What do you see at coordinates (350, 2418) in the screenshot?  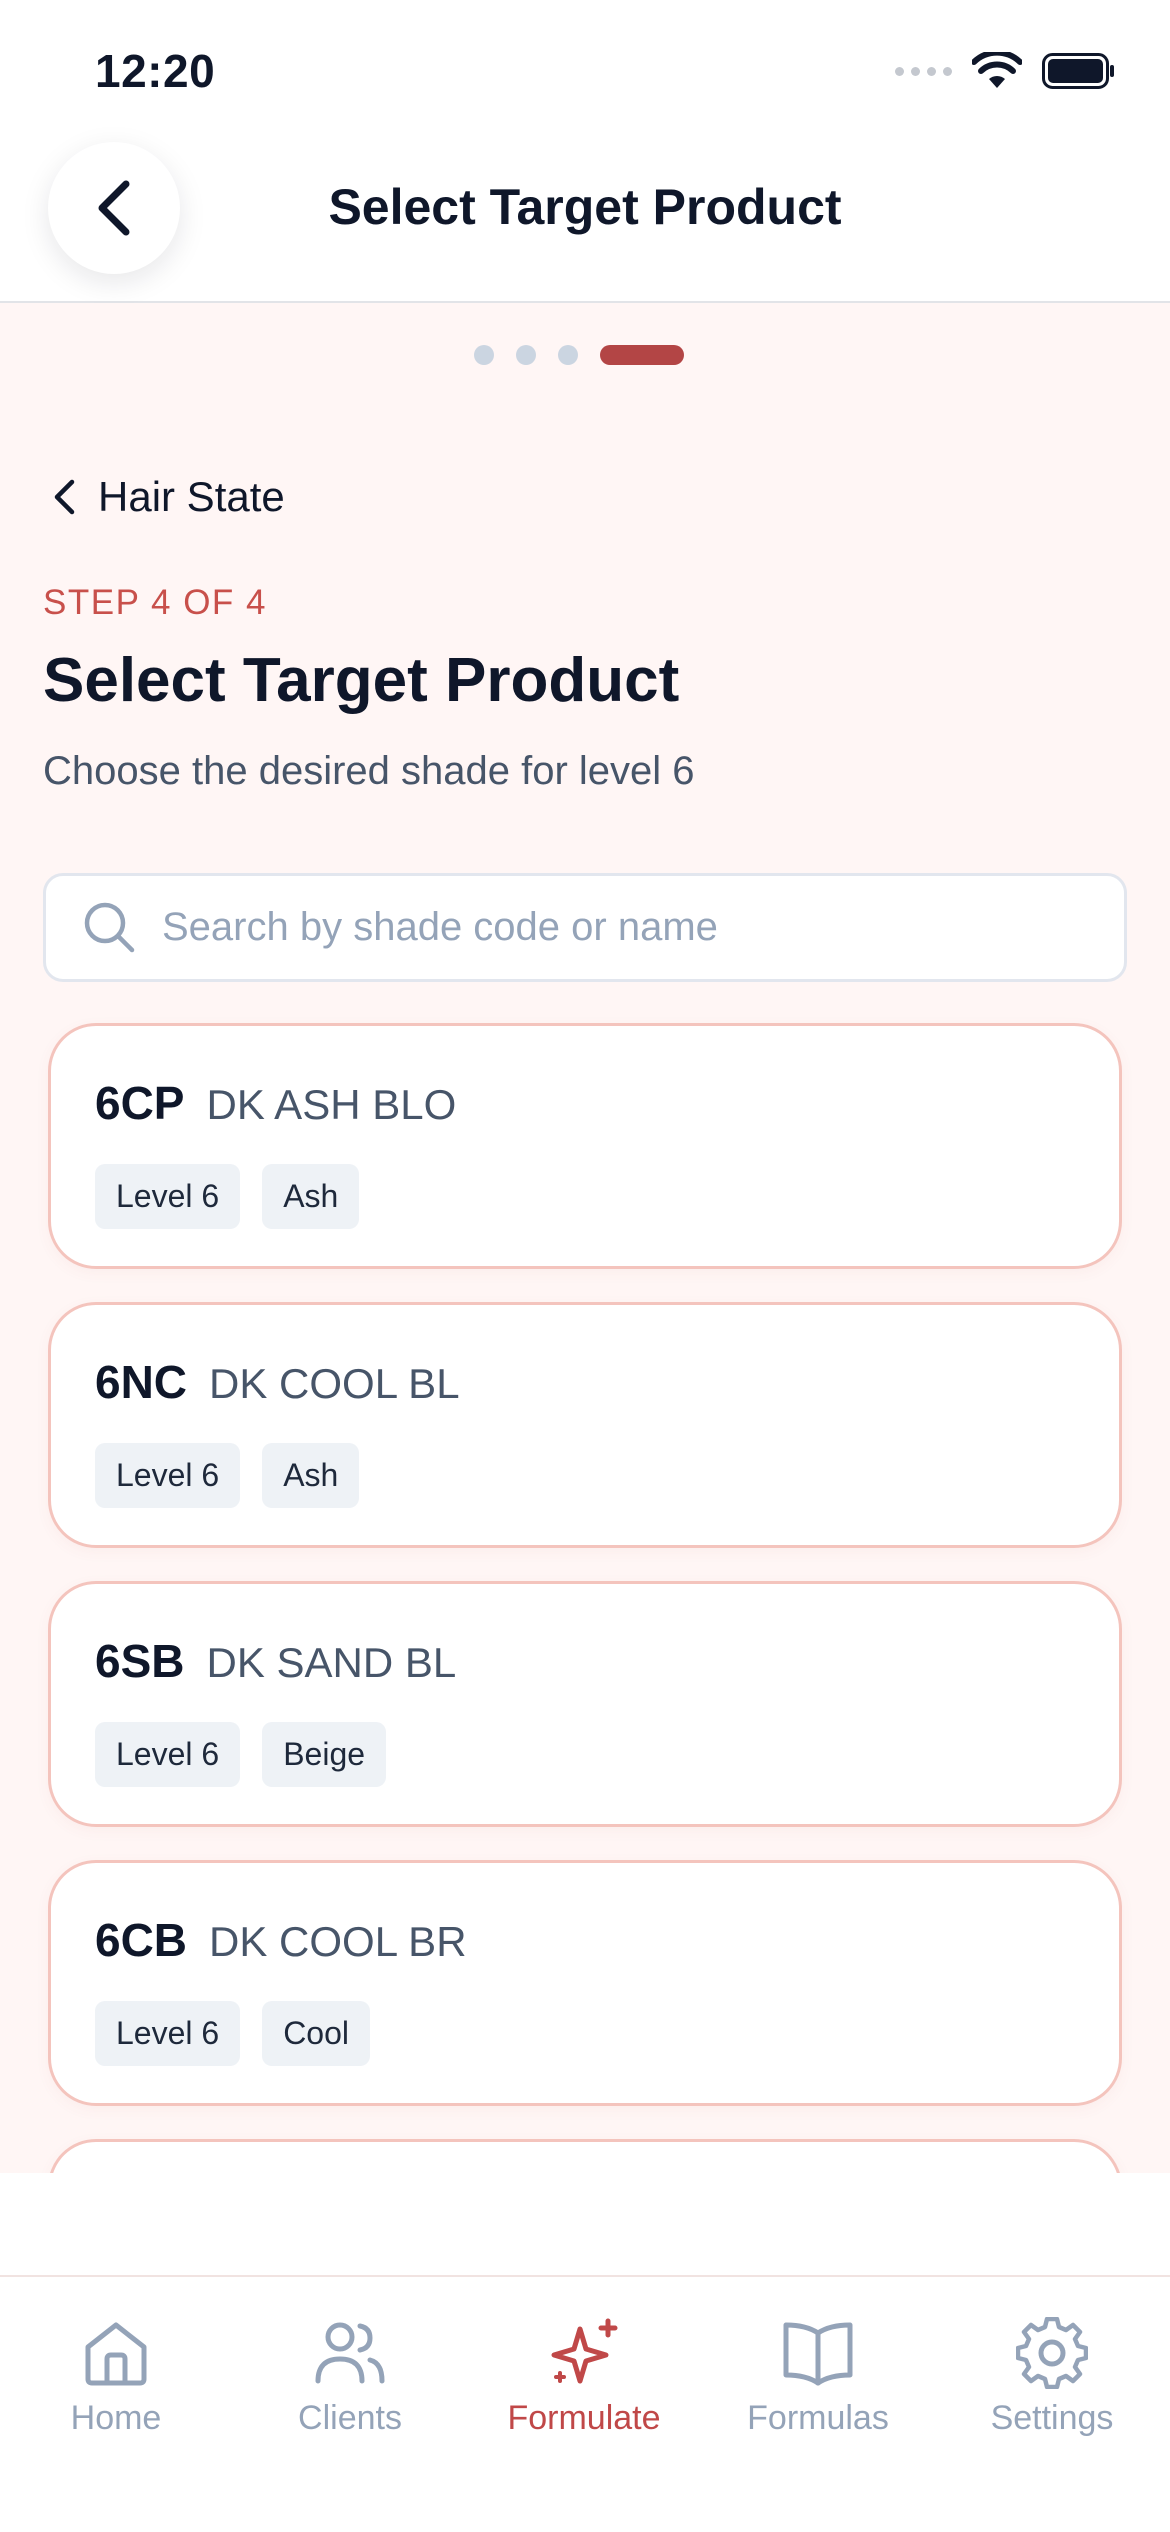 I see `tab-label: Clients` at bounding box center [350, 2418].